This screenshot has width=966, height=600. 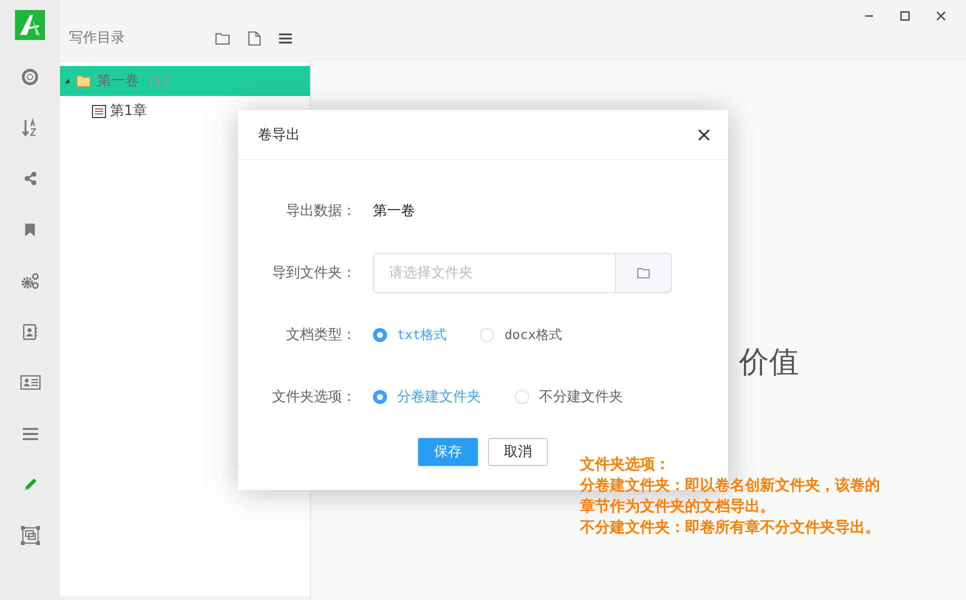 I want to click on volume-name: 第一卷, so click(x=118, y=81).